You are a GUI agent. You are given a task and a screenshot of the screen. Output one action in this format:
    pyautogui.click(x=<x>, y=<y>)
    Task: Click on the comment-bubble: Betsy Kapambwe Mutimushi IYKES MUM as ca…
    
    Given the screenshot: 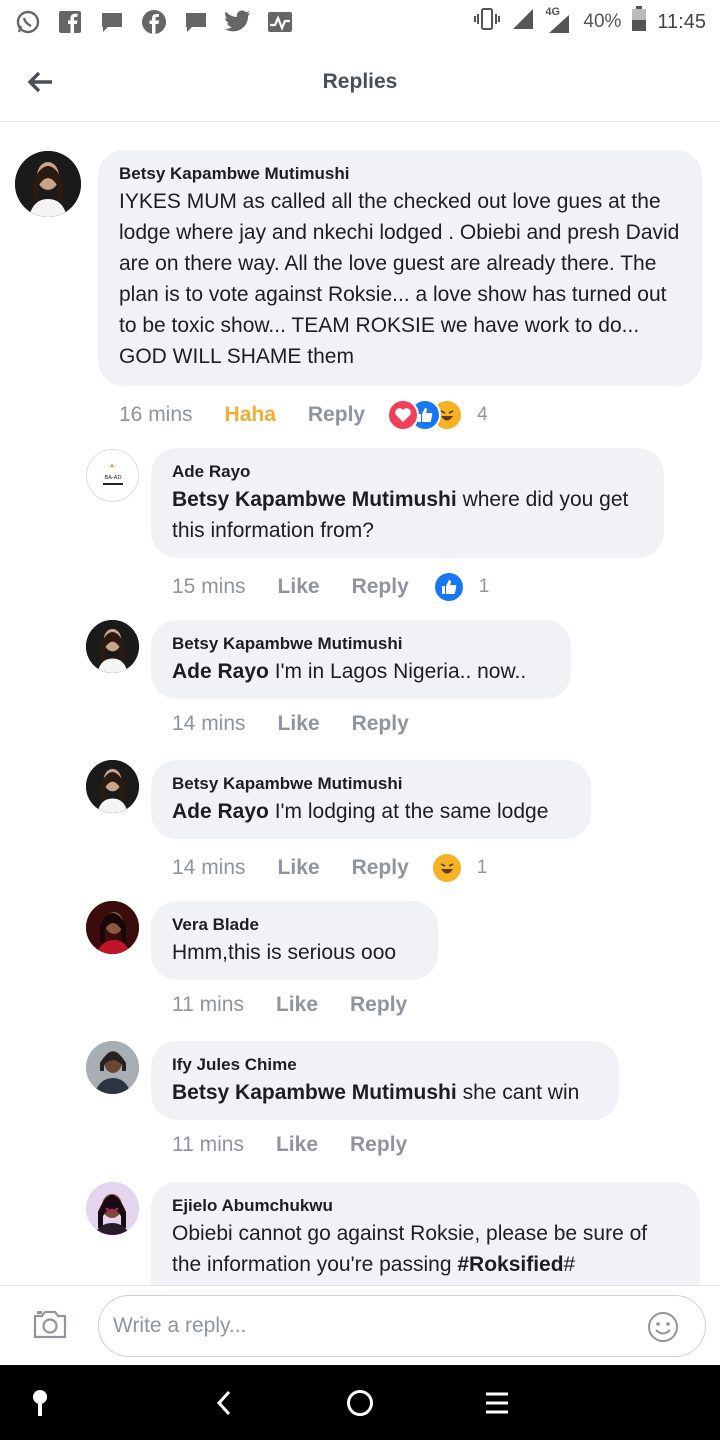 What is the action you would take?
    pyautogui.click(x=400, y=268)
    